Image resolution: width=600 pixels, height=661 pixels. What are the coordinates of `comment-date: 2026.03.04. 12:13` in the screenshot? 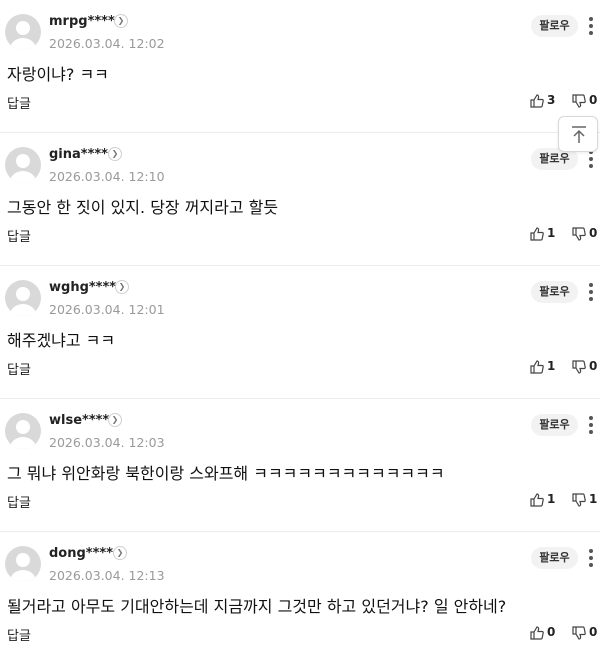 It's located at (107, 575).